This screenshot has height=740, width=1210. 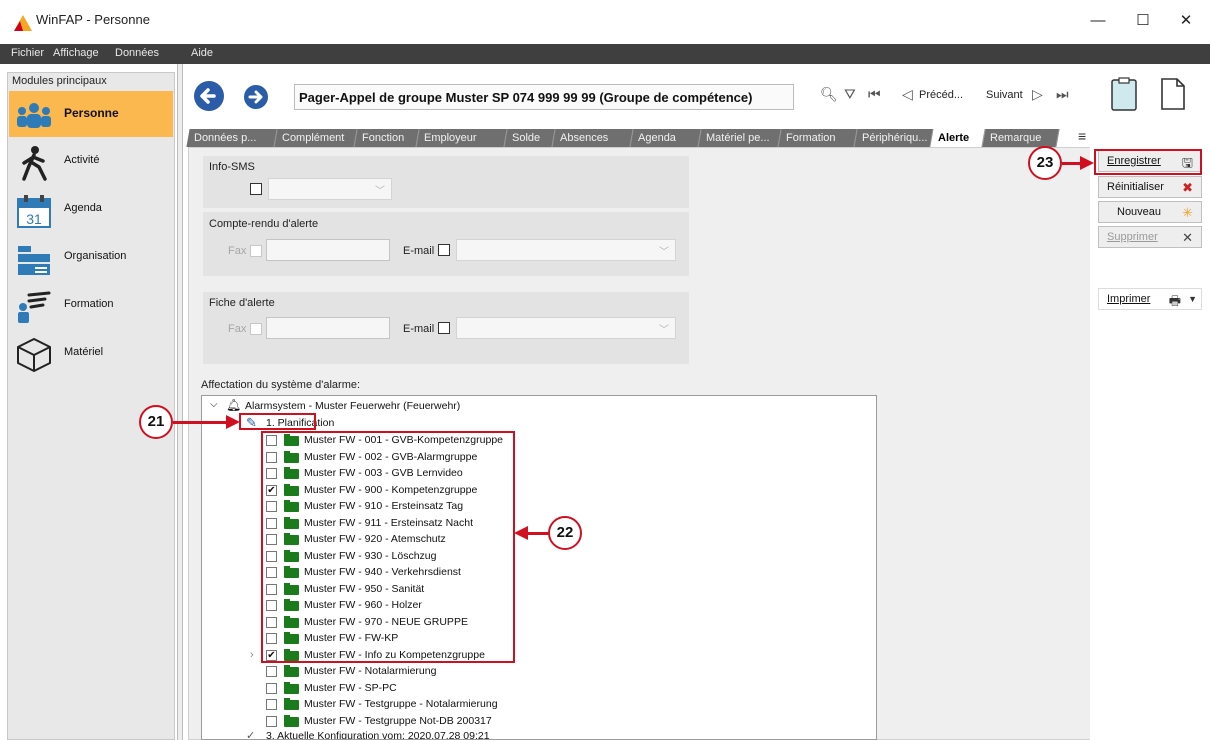 I want to click on sidebar-item-label: Personne, so click(x=91, y=113).